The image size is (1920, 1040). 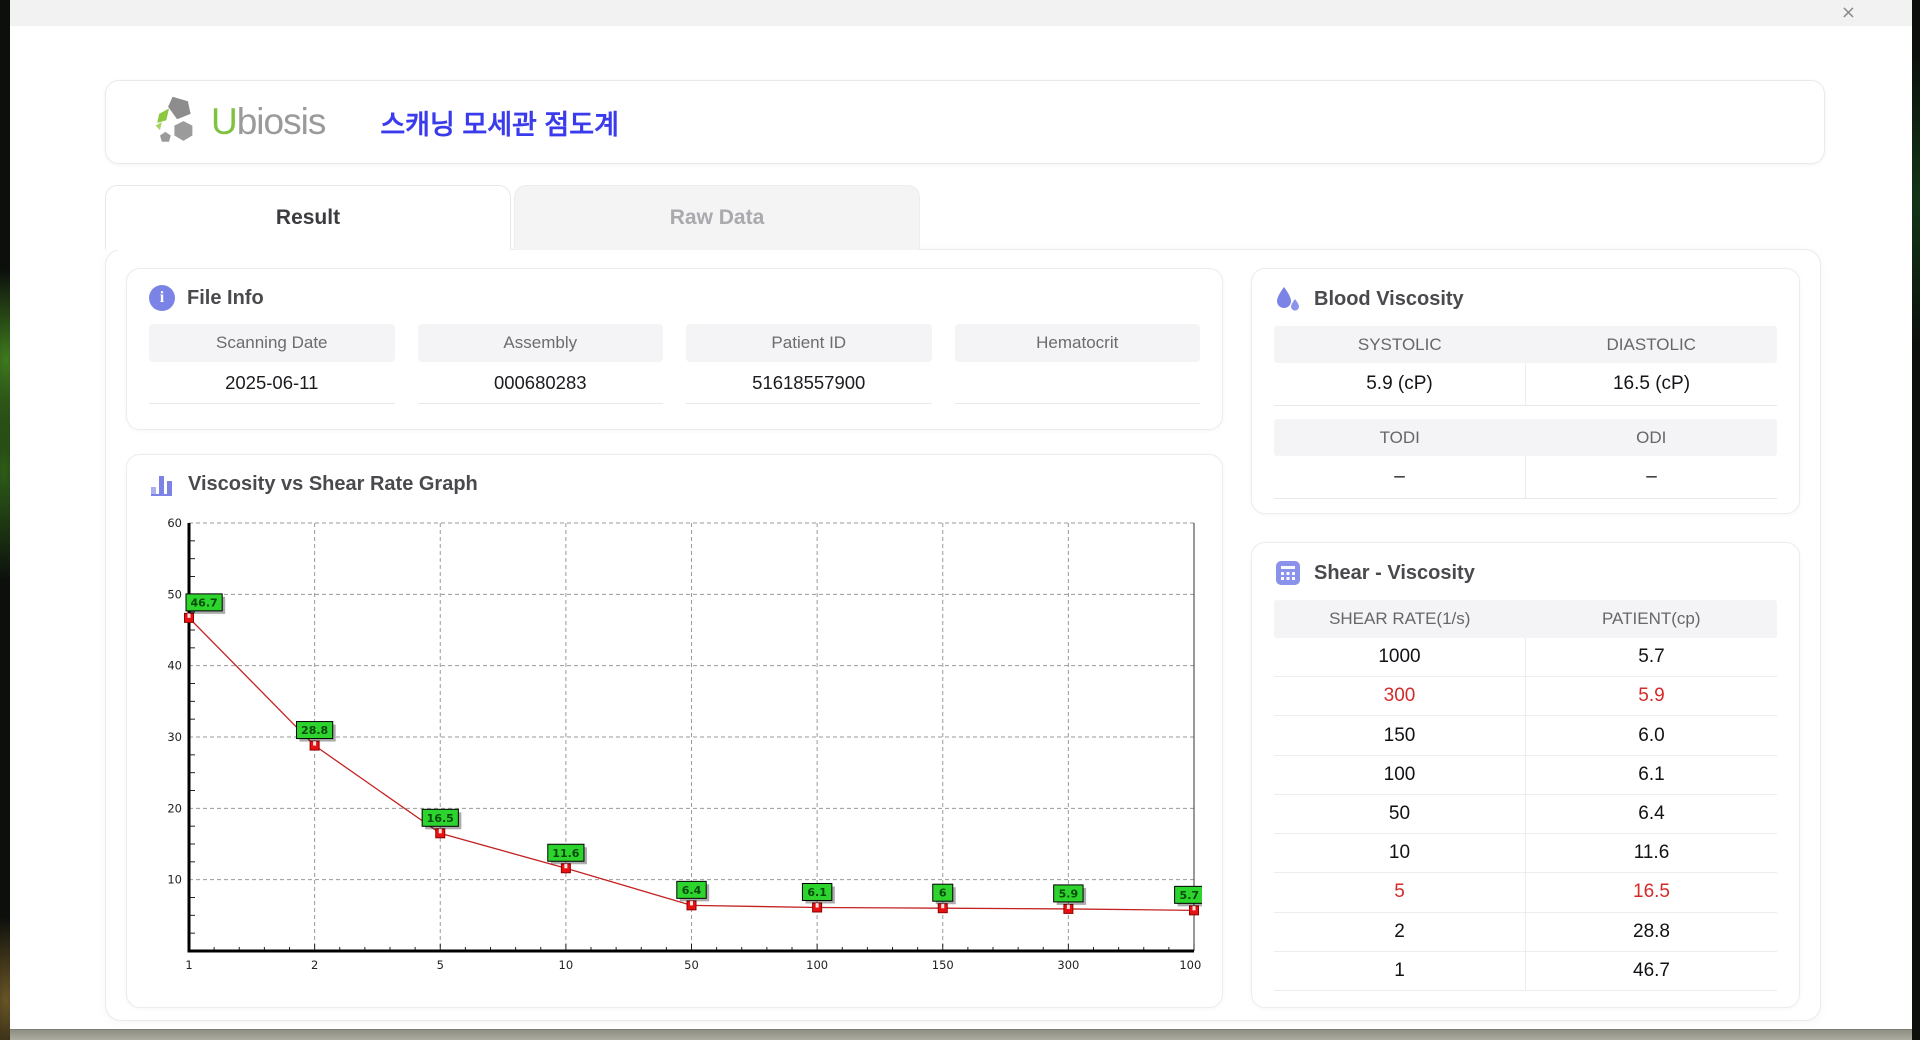 I want to click on bv-header-row: SYSTOLIC DIASTOLIC, so click(x=1525, y=344).